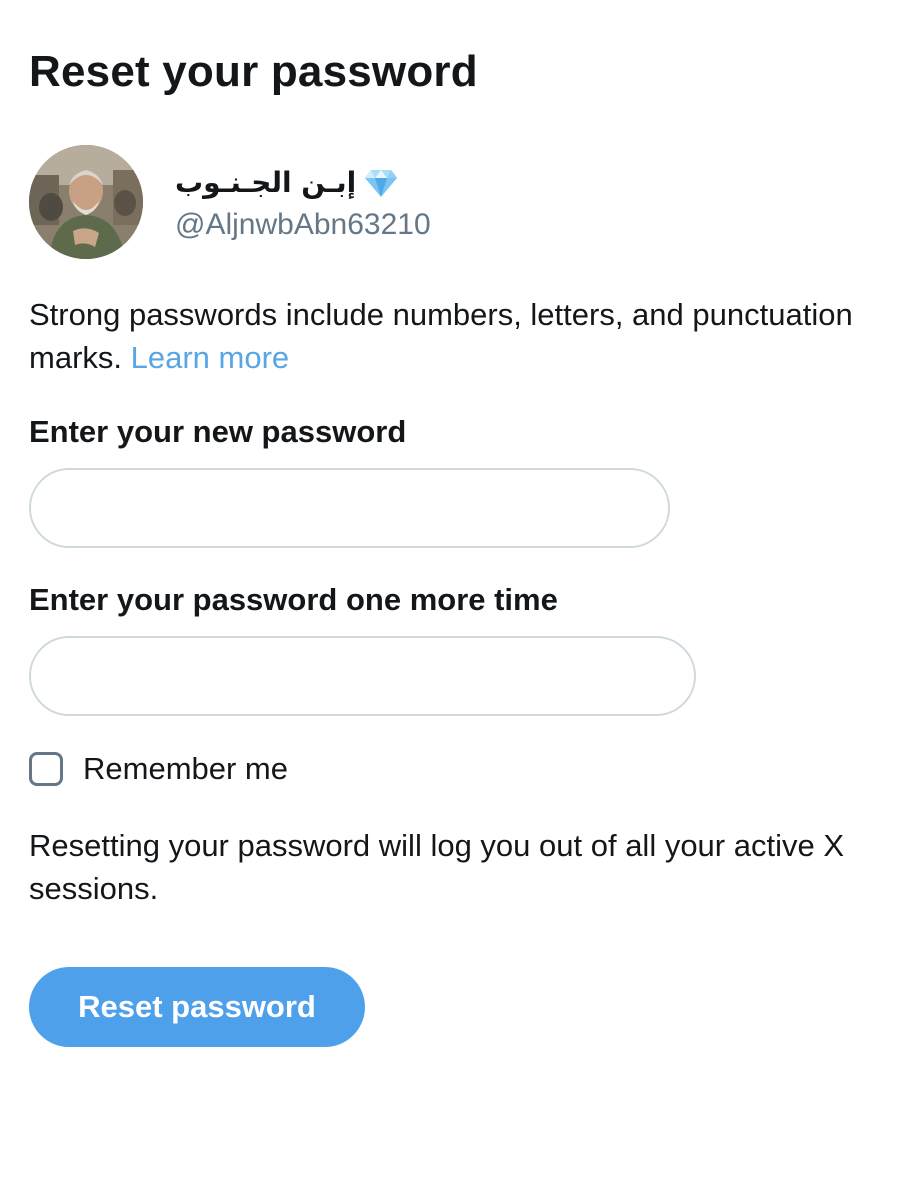  I want to click on display-name: إبـن الجـنـوب, so click(266, 182).